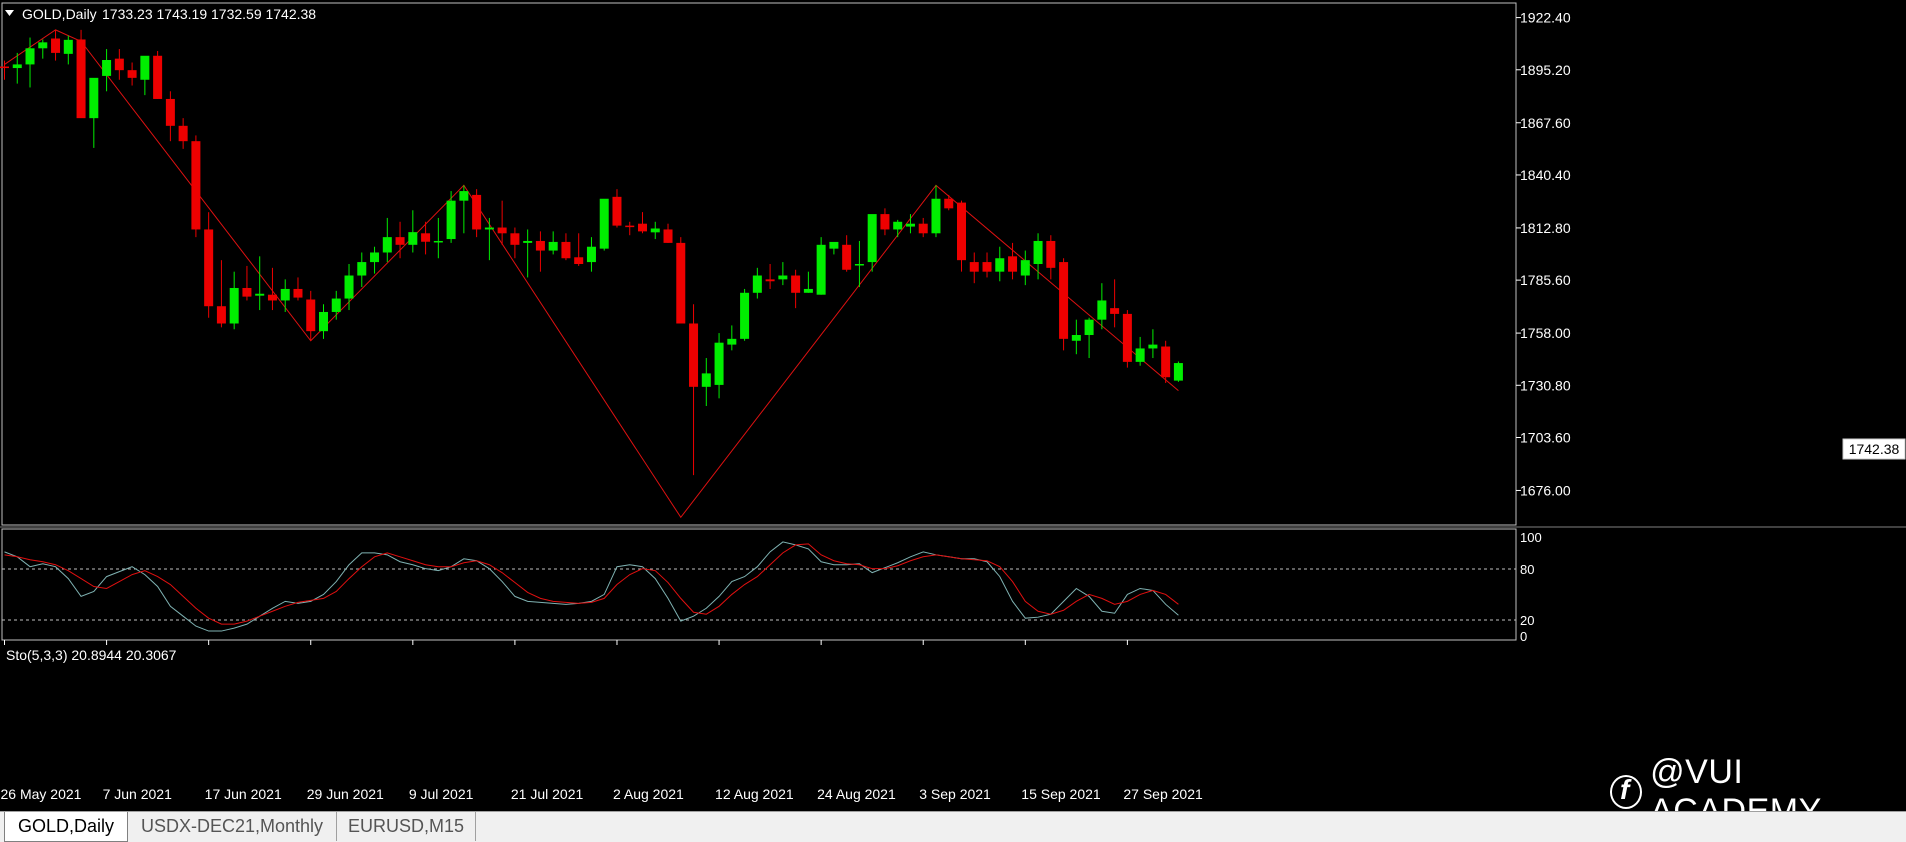  I want to click on main-header-ohlc: 1733.23 1743.19 1732.59 1742.38, so click(209, 14).